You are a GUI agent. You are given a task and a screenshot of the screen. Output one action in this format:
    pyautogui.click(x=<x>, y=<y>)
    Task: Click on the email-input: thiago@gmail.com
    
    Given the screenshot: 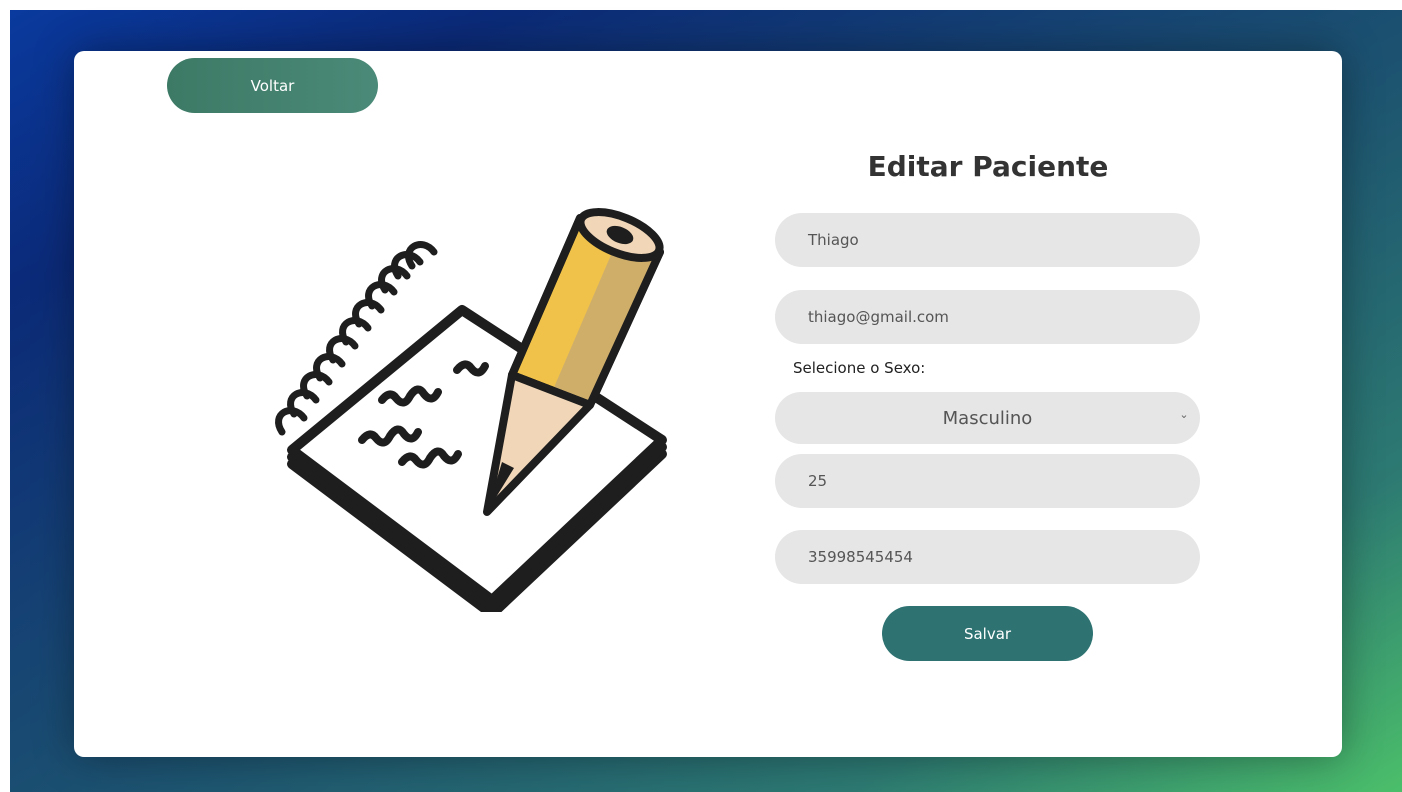 What is the action you would take?
    pyautogui.click(x=987, y=317)
    